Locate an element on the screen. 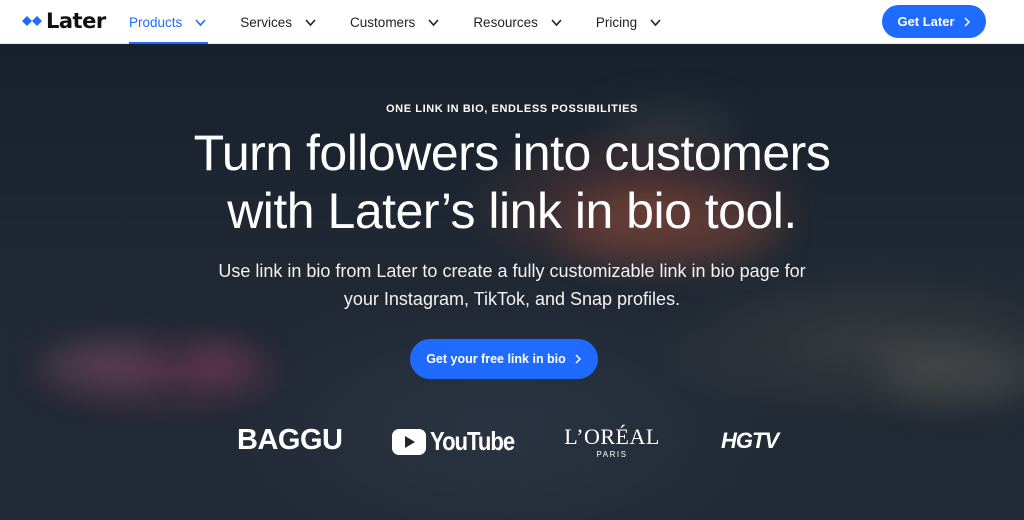  get-free-link-in-bio-button: Get your free link in bio is located at coordinates (504, 359).